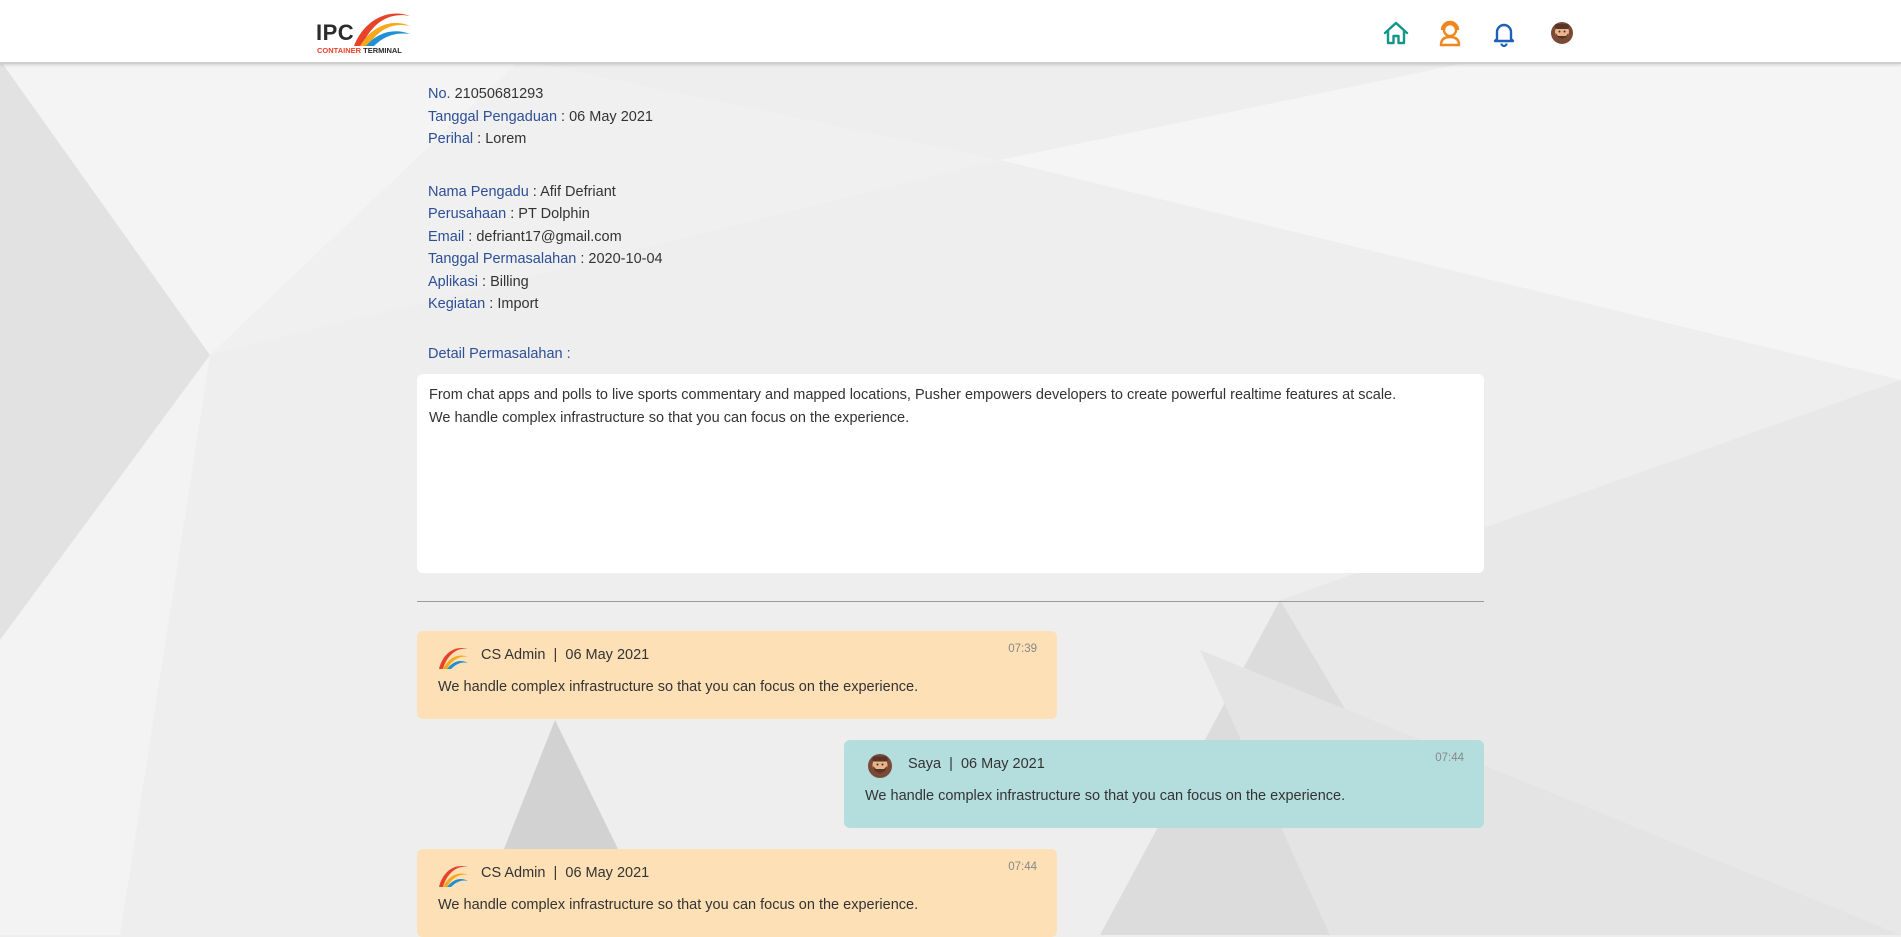  I want to click on divider, so click(950, 601).